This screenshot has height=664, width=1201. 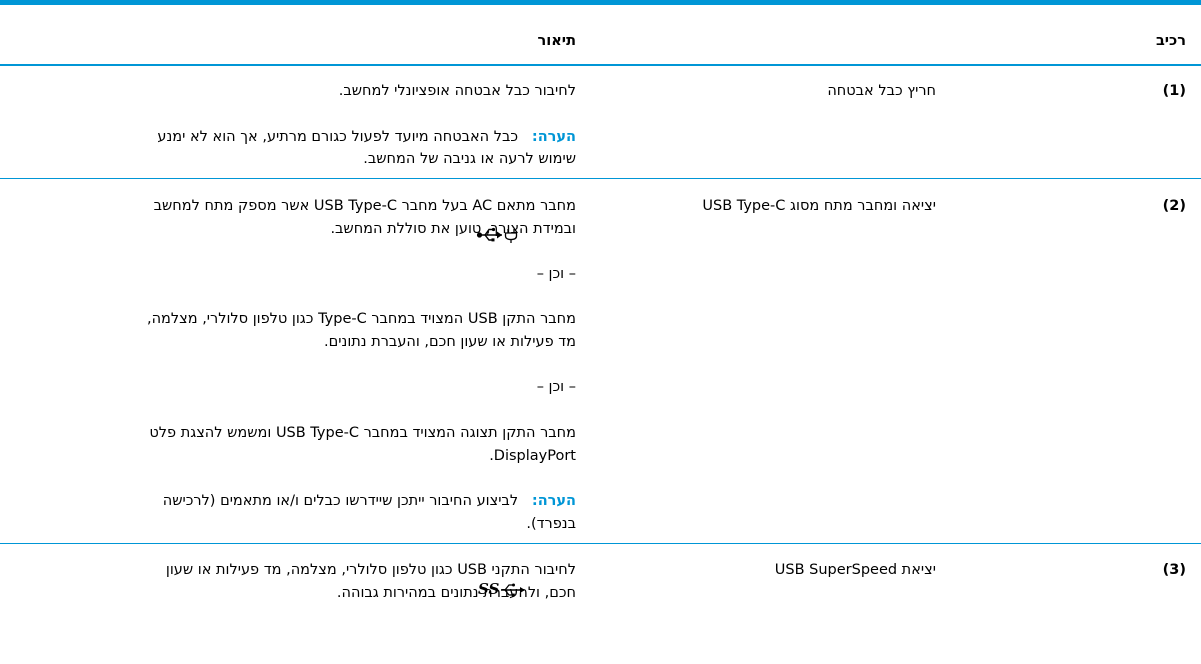 What do you see at coordinates (532, 456) in the screenshot?
I see `row-2-description-line-6: DisplayPort.` at bounding box center [532, 456].